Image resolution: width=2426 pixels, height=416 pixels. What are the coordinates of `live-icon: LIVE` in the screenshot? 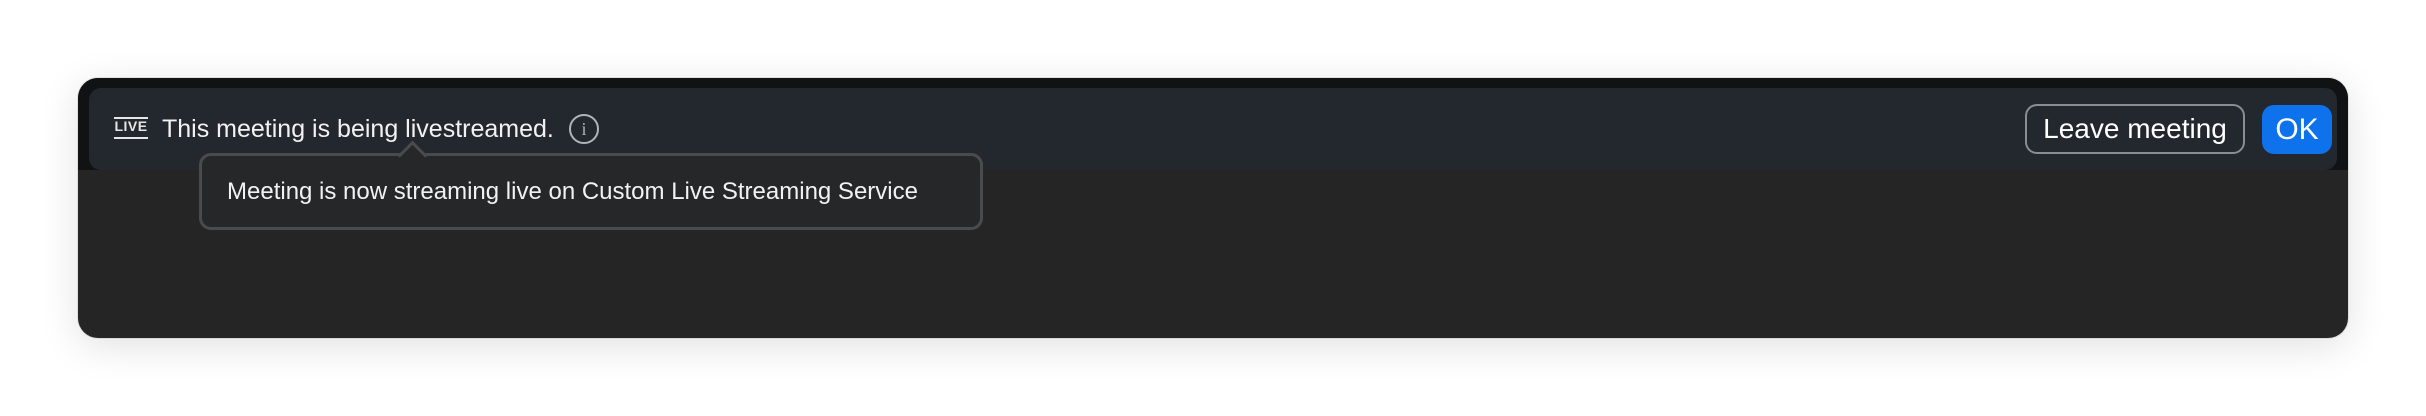 It's located at (131, 128).